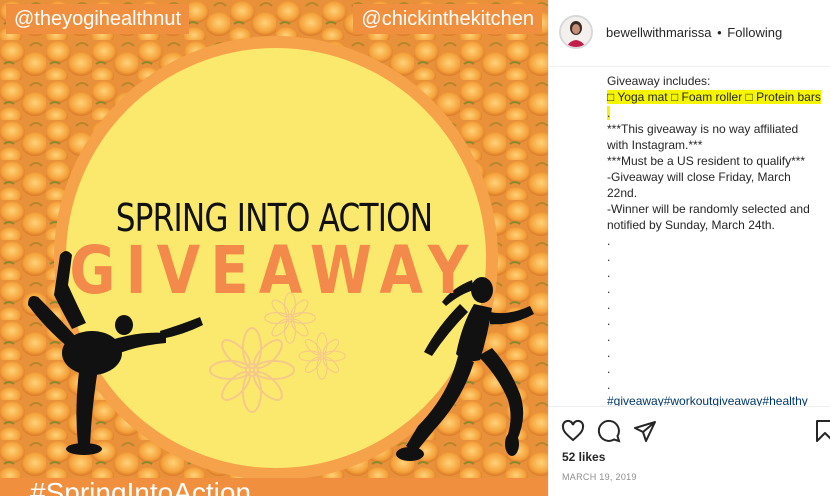 Image resolution: width=830 pixels, height=497 pixels. I want to click on caption-line: -Giveaway will close Friday, March 22nd., so click(699, 185).